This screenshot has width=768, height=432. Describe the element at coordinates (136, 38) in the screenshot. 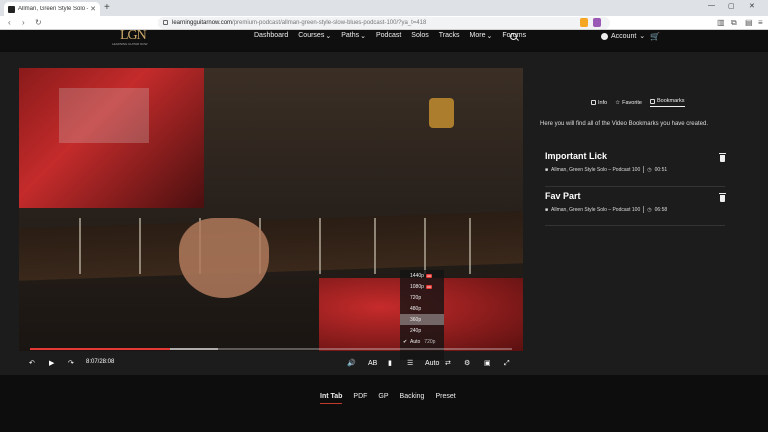

I see `site-logo: LGN LEARNING GUITAR NOW` at that location.